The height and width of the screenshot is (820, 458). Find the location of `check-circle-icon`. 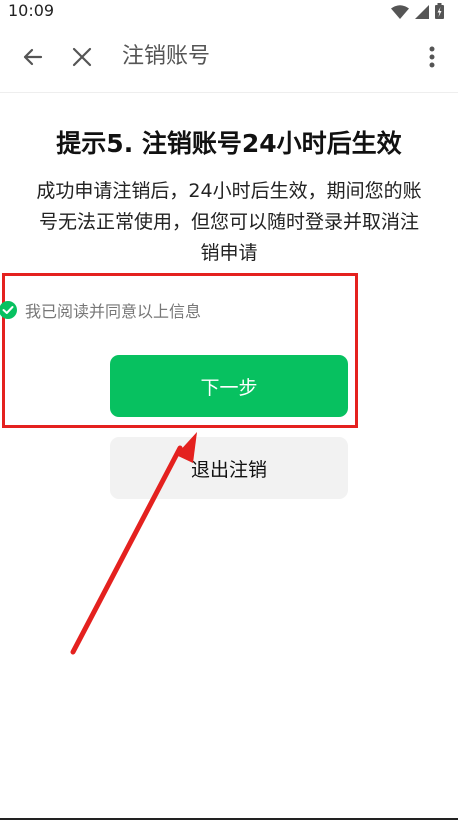

check-circle-icon is located at coordinates (8, 310).